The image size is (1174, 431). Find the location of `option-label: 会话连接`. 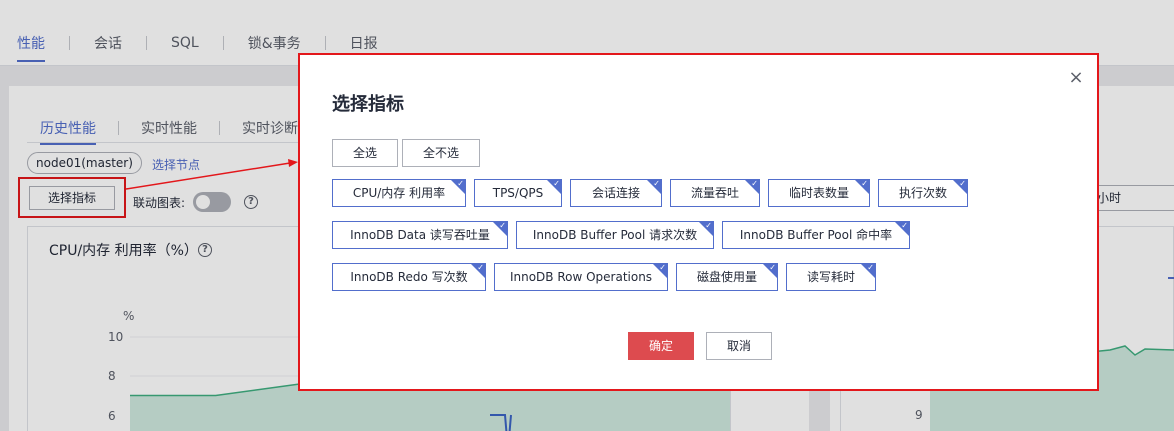

option-label: 会话连接 is located at coordinates (615, 193).